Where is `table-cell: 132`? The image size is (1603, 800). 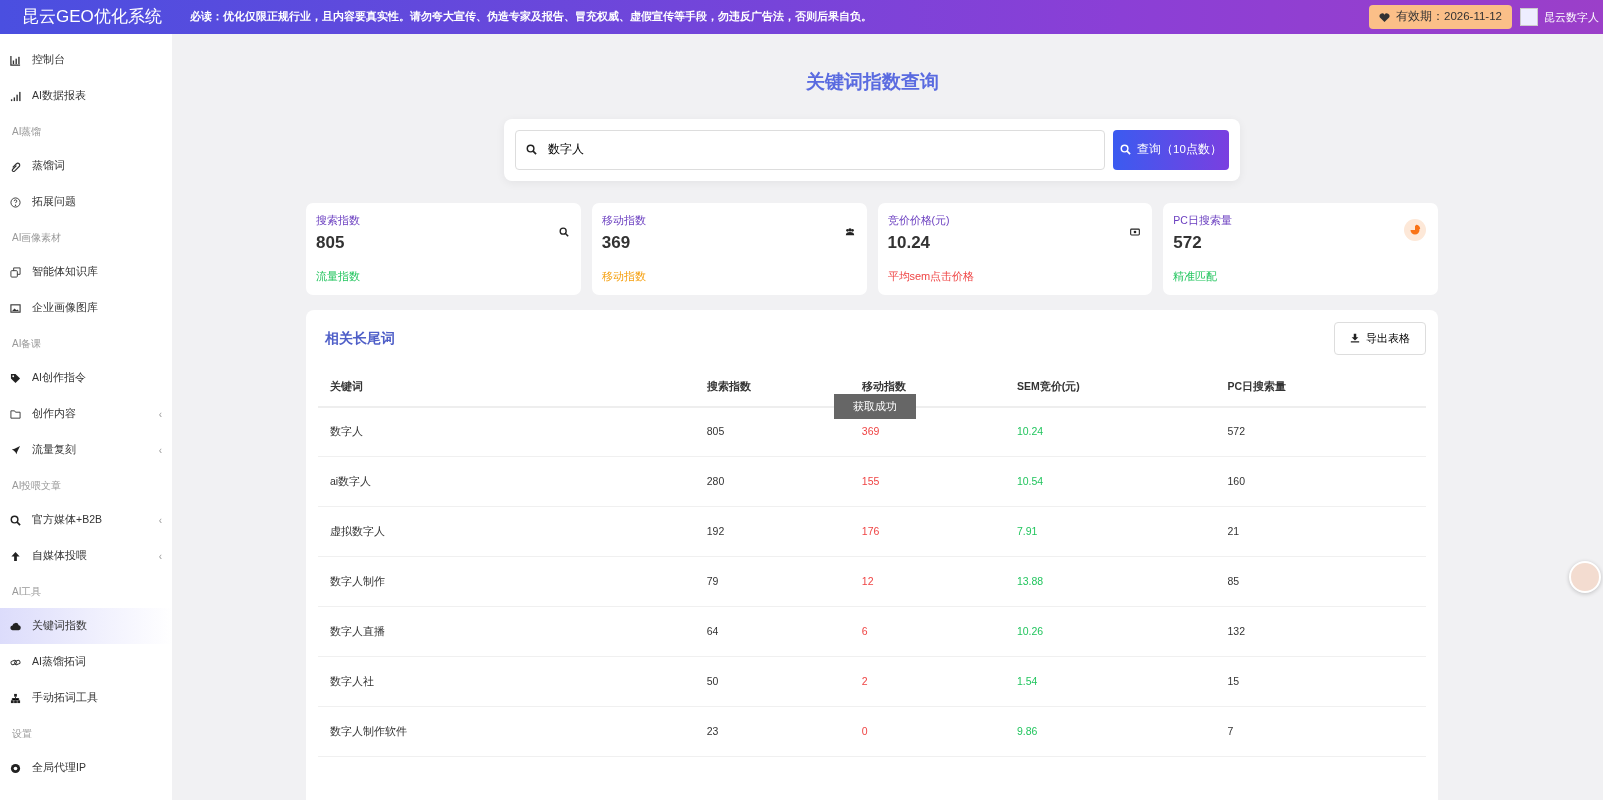 table-cell: 132 is located at coordinates (1320, 631).